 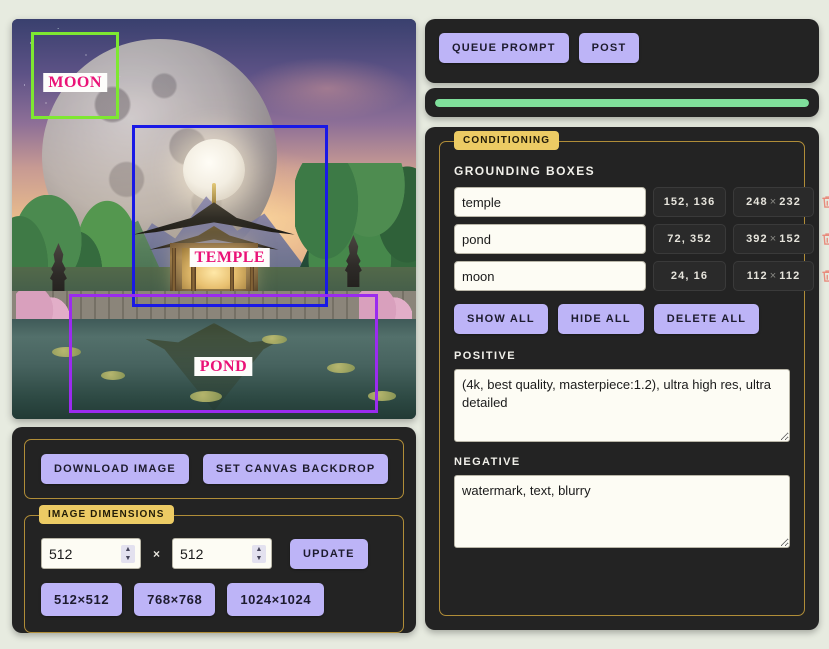 I want to click on bounding-box-label: TEMPLE, so click(x=230, y=258).